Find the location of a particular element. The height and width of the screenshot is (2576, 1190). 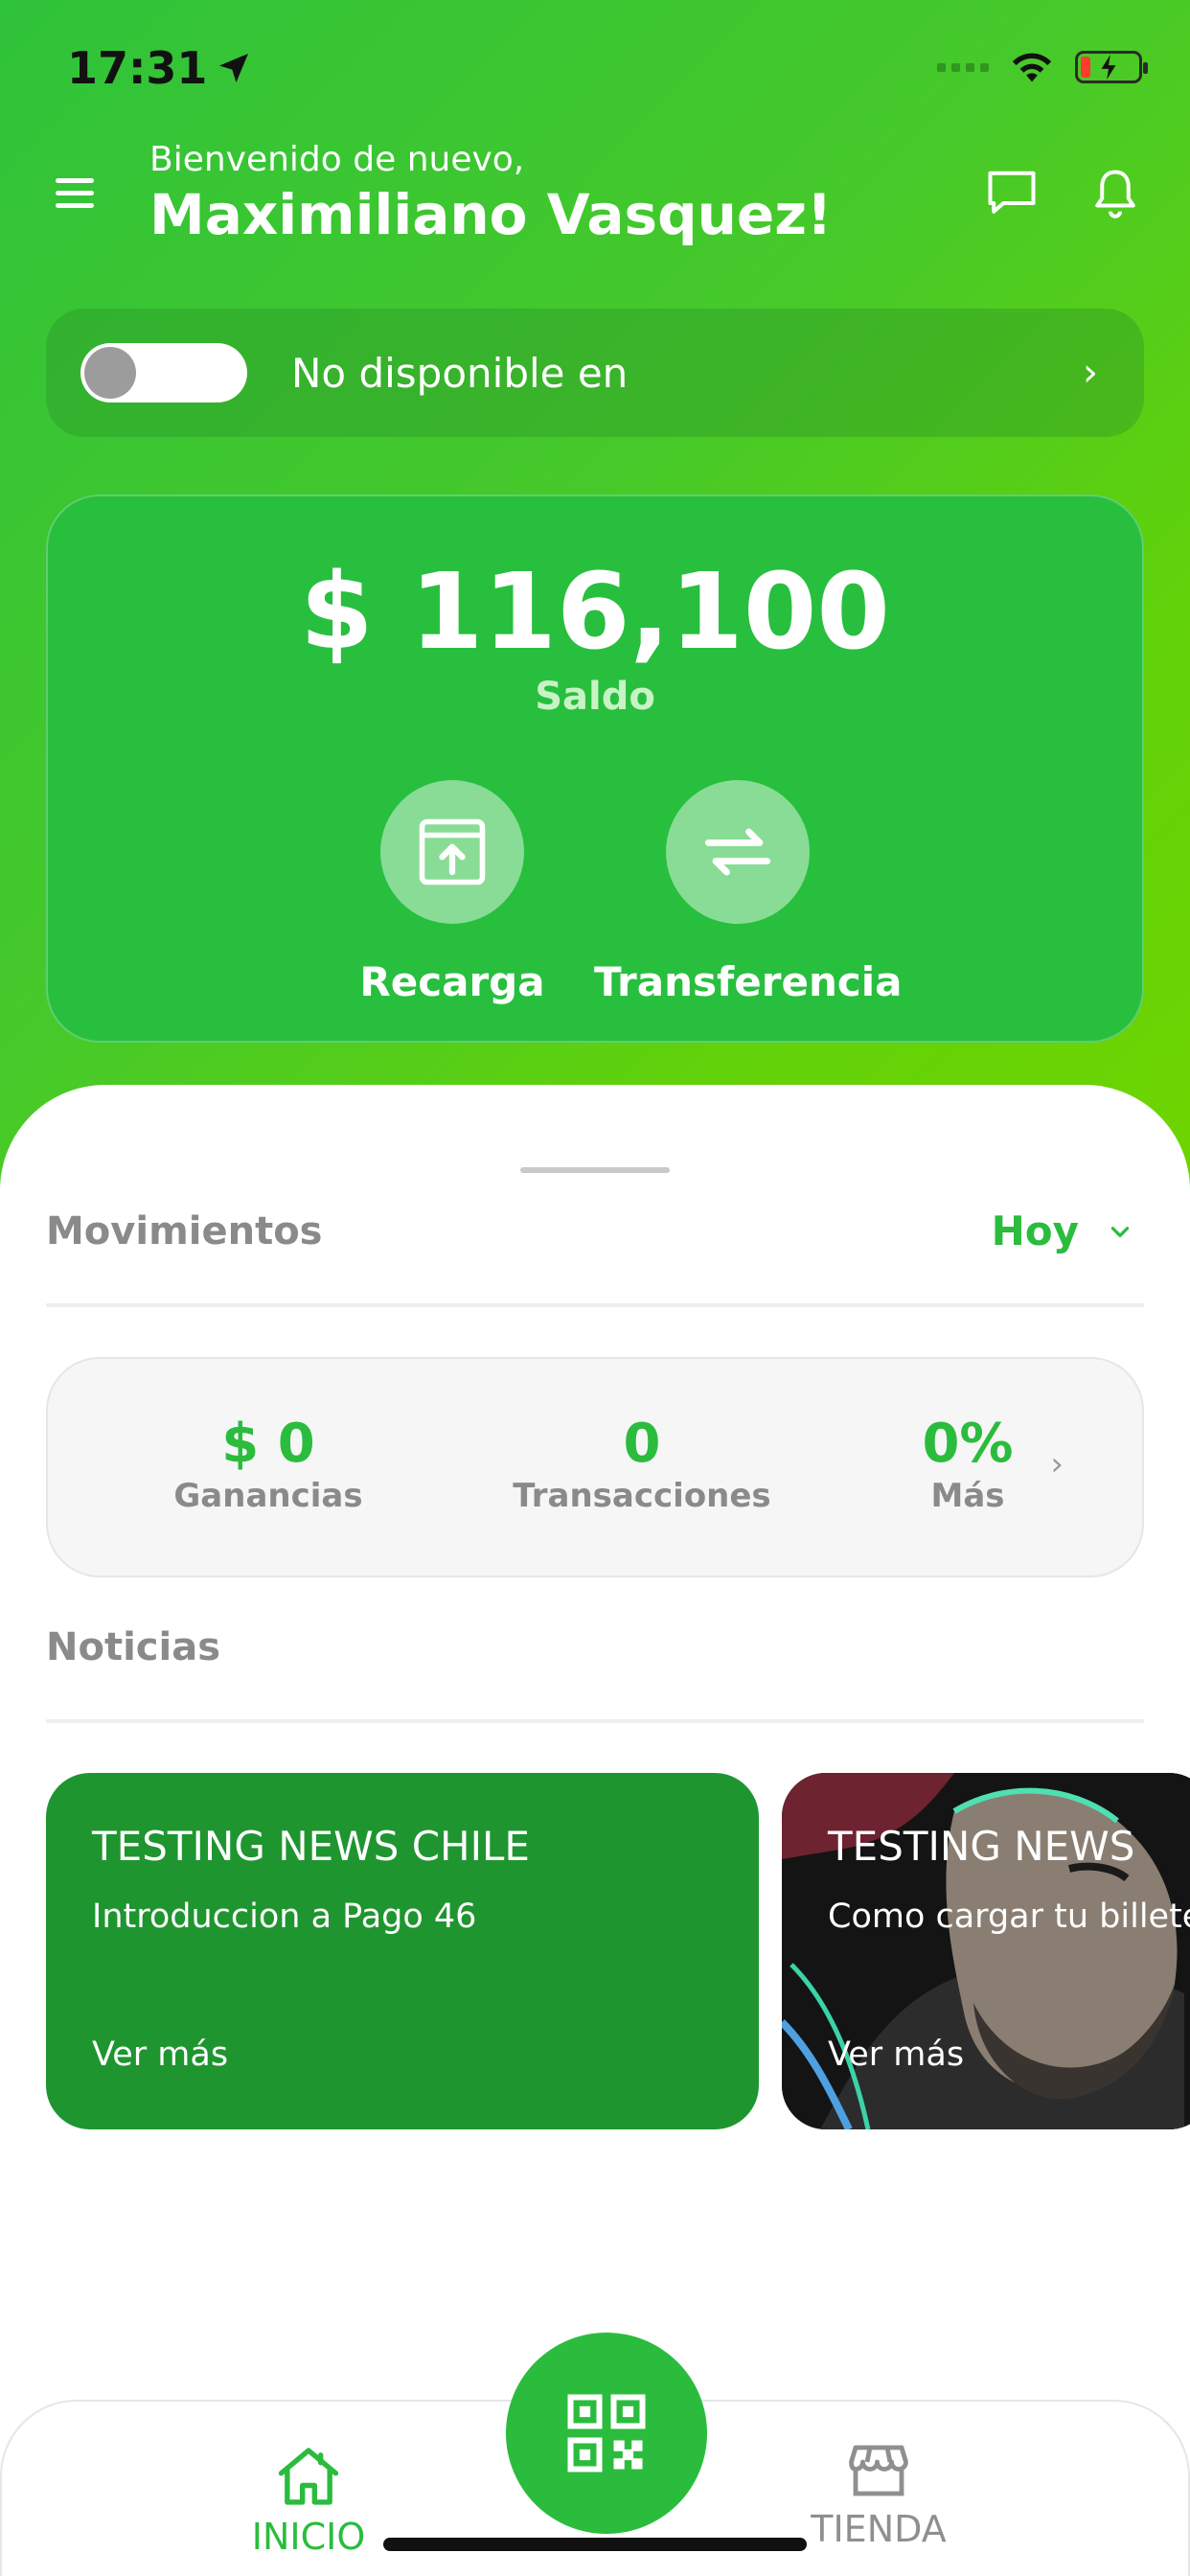

stat-earnings-value: $ 0 is located at coordinates (268, 1444).